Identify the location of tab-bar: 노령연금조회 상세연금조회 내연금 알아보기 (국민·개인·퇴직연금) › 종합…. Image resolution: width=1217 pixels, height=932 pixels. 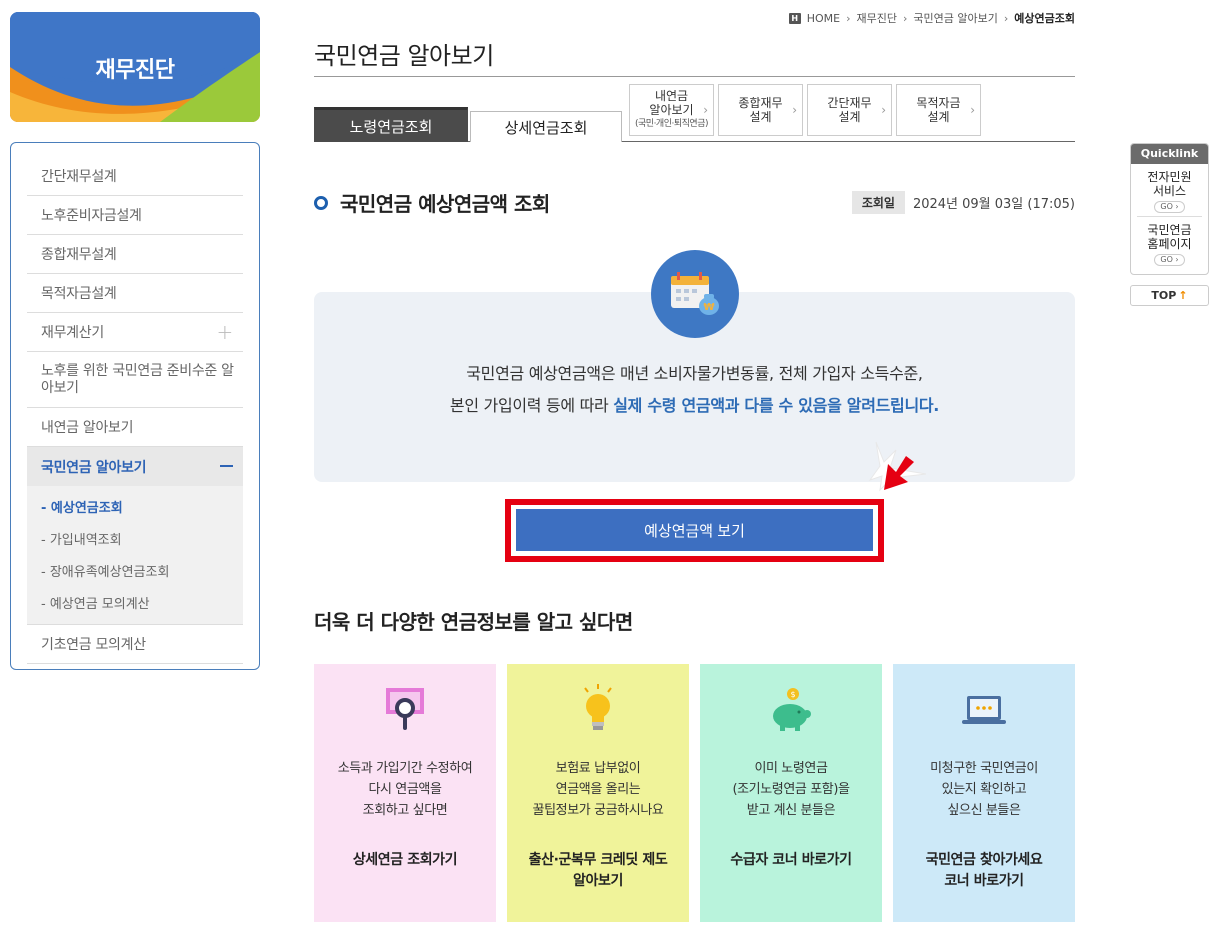
(694, 113).